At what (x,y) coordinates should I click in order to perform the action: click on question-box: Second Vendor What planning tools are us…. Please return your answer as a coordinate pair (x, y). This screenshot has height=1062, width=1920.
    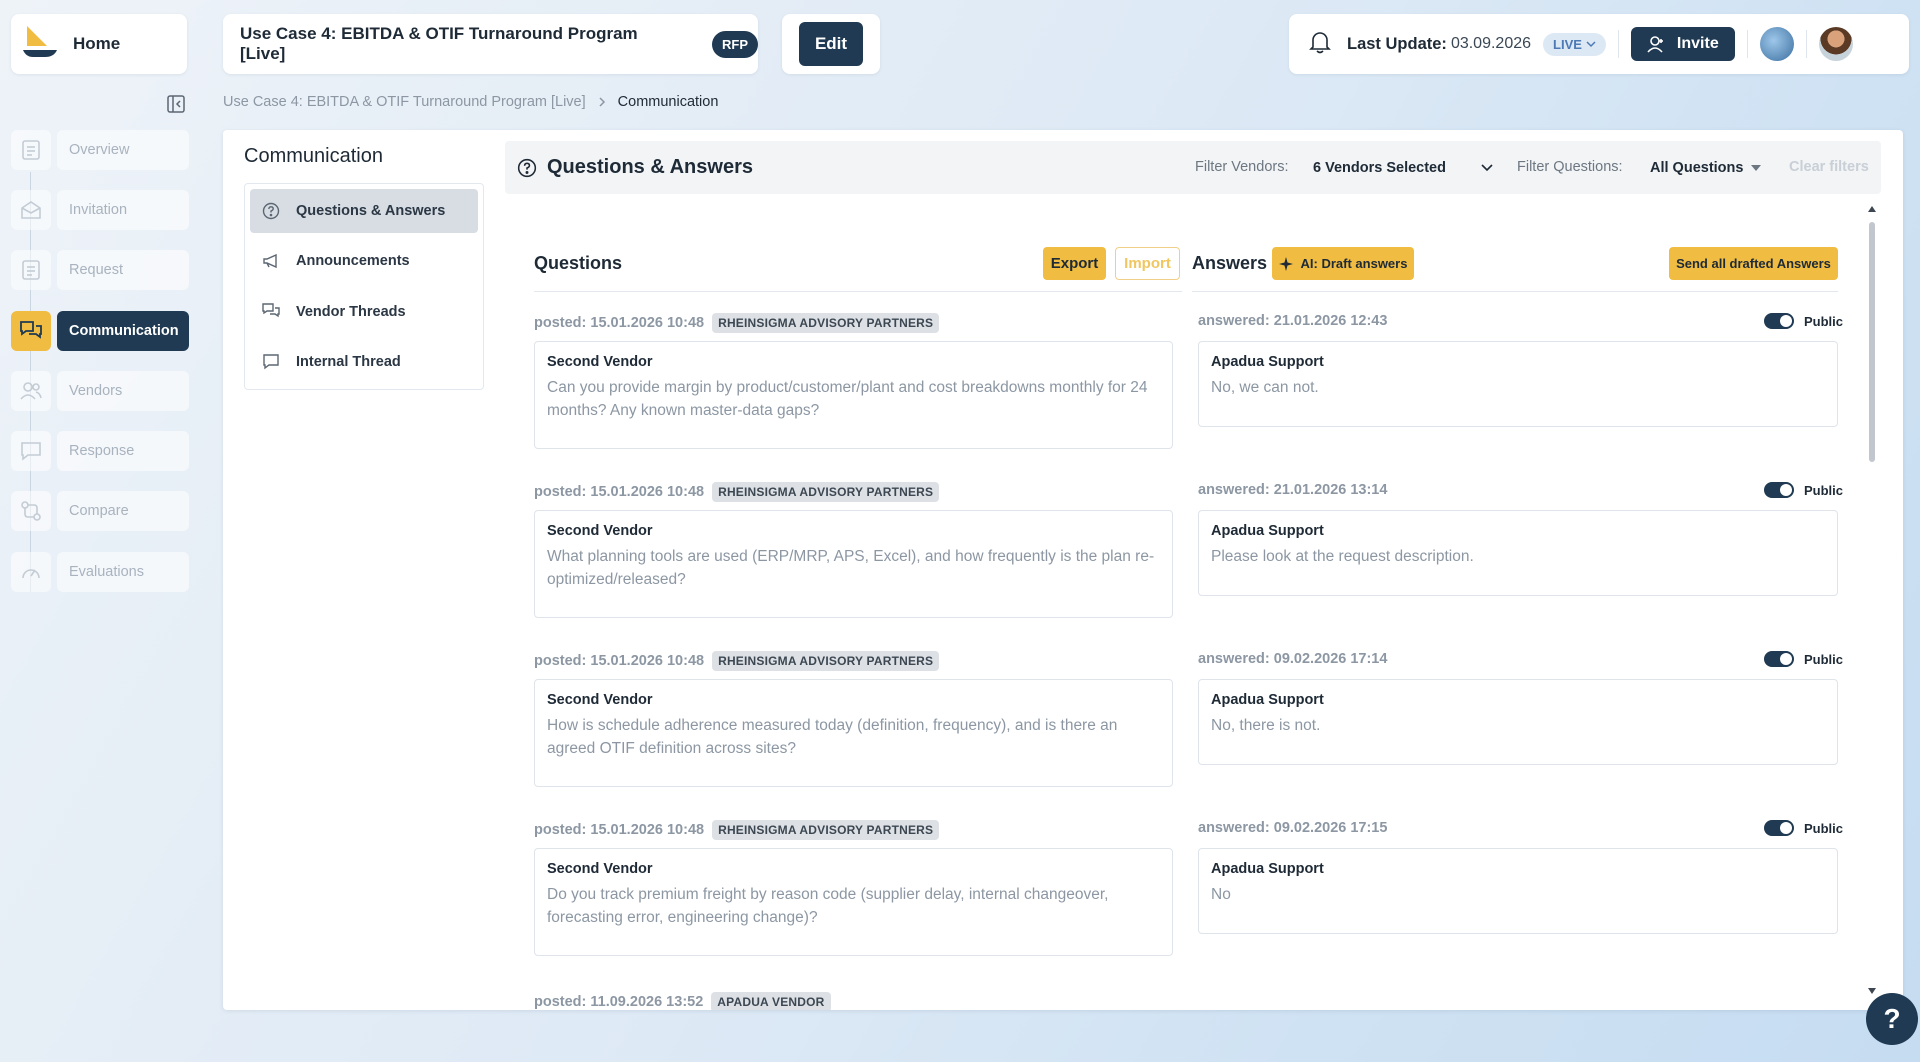
    Looking at the image, I should click on (853, 564).